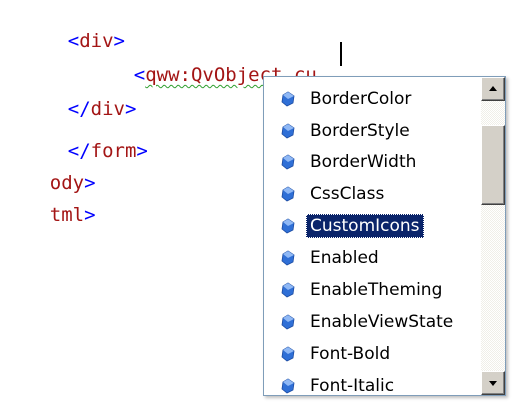 The image size is (512, 402). I want to click on completion-item: BorderStyle, so click(377, 131).